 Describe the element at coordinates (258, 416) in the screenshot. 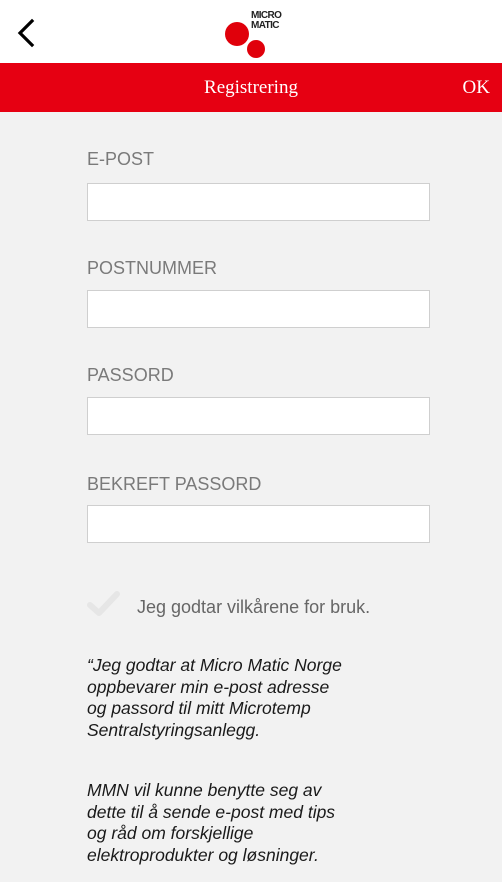

I see `password-field` at that location.